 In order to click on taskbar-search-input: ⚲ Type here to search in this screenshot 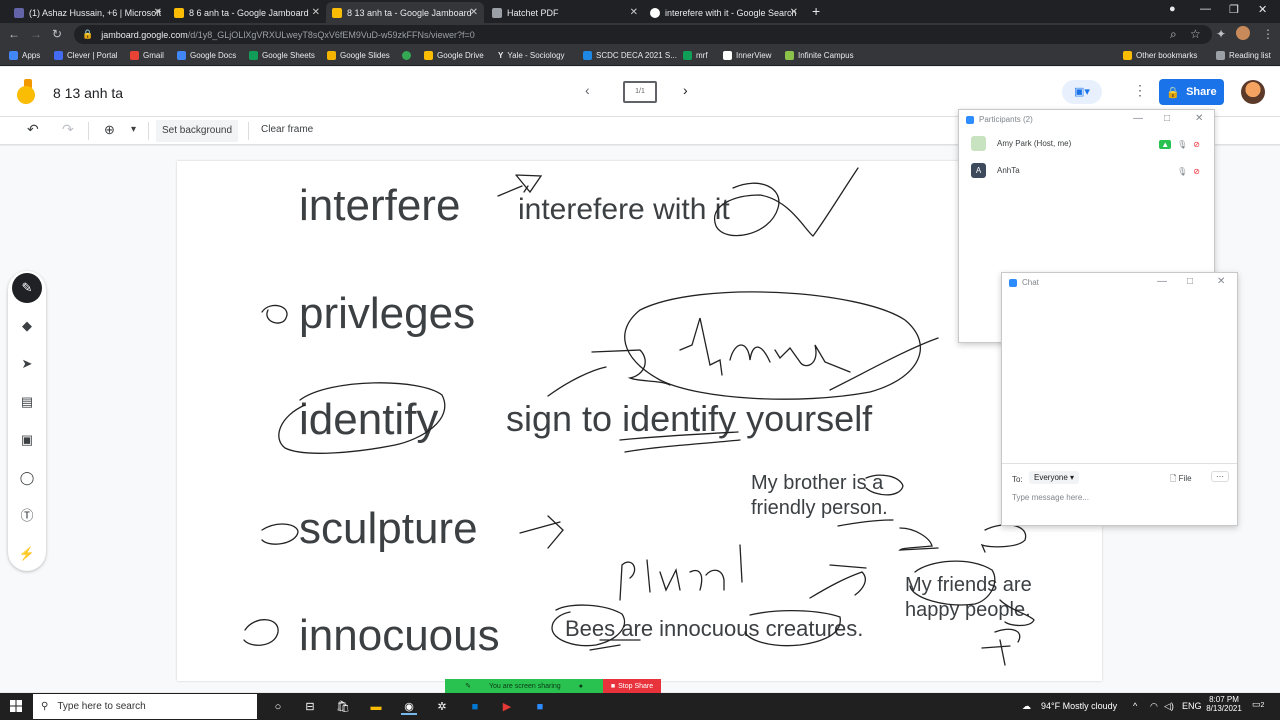, I will do `click(145, 706)`.